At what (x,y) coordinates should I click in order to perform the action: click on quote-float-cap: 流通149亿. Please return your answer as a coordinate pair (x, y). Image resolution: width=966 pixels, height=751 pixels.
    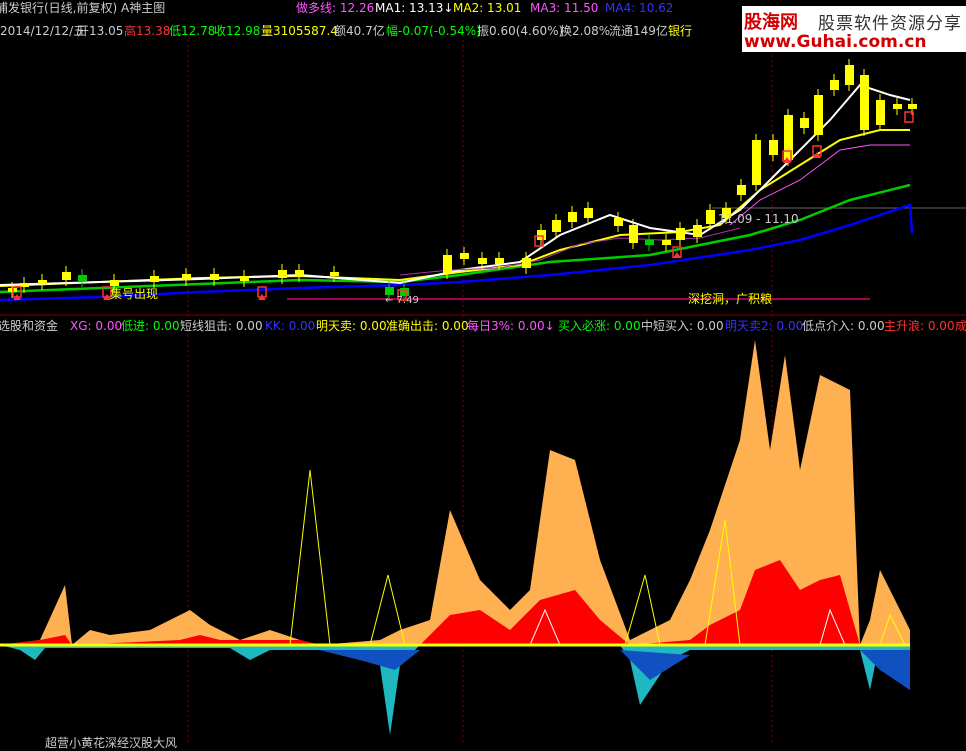
    Looking at the image, I should click on (638, 31).